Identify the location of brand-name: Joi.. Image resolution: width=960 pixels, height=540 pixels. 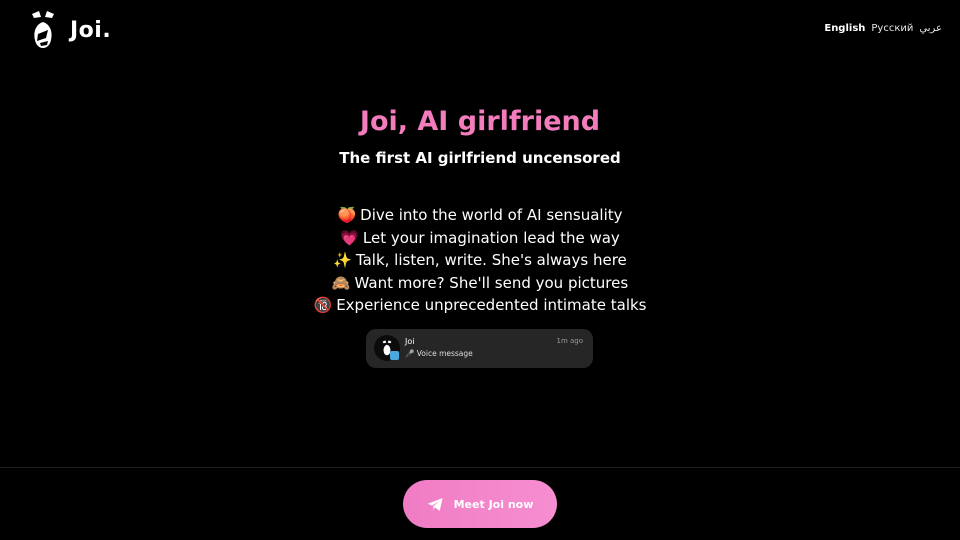
(91, 30).